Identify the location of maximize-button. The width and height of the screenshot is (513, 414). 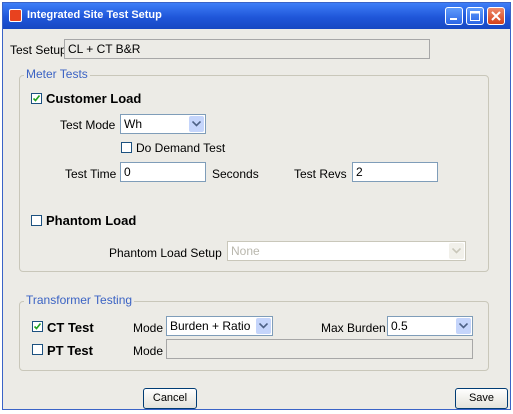
(475, 16).